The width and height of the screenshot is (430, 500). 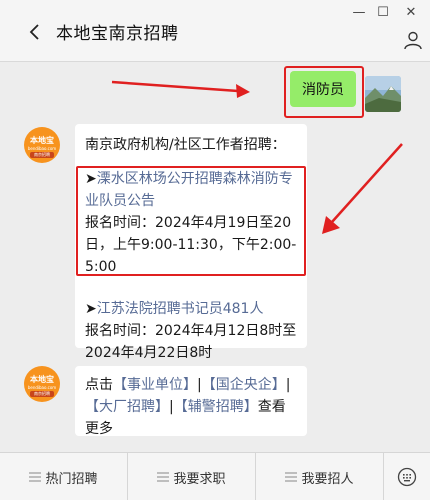 What do you see at coordinates (127, 407) in the screenshot?
I see `category-link-big-company: 【大厂招聘】` at bounding box center [127, 407].